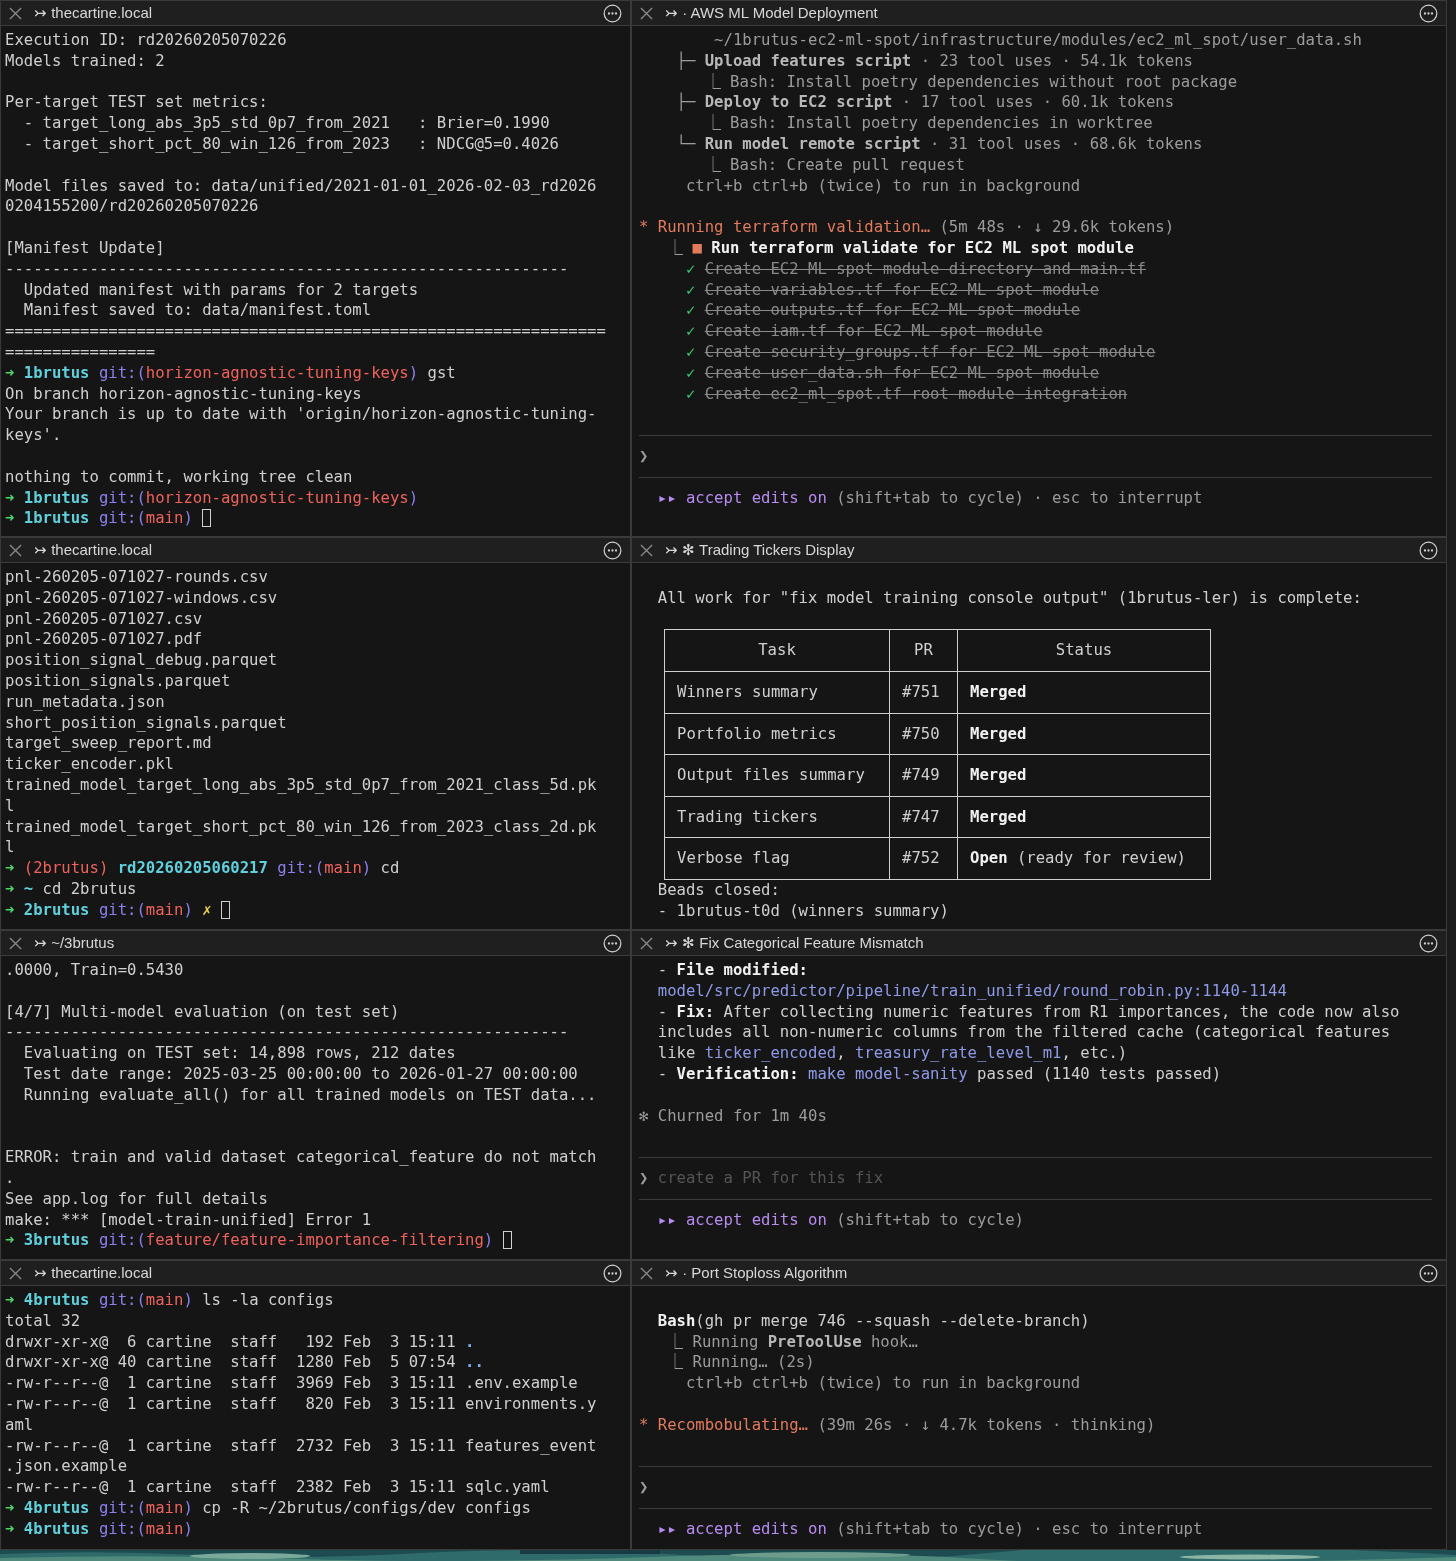 The image size is (1456, 1561). I want to click on terminal-line: ➜ ~ cd 2brutus, so click(71, 889).